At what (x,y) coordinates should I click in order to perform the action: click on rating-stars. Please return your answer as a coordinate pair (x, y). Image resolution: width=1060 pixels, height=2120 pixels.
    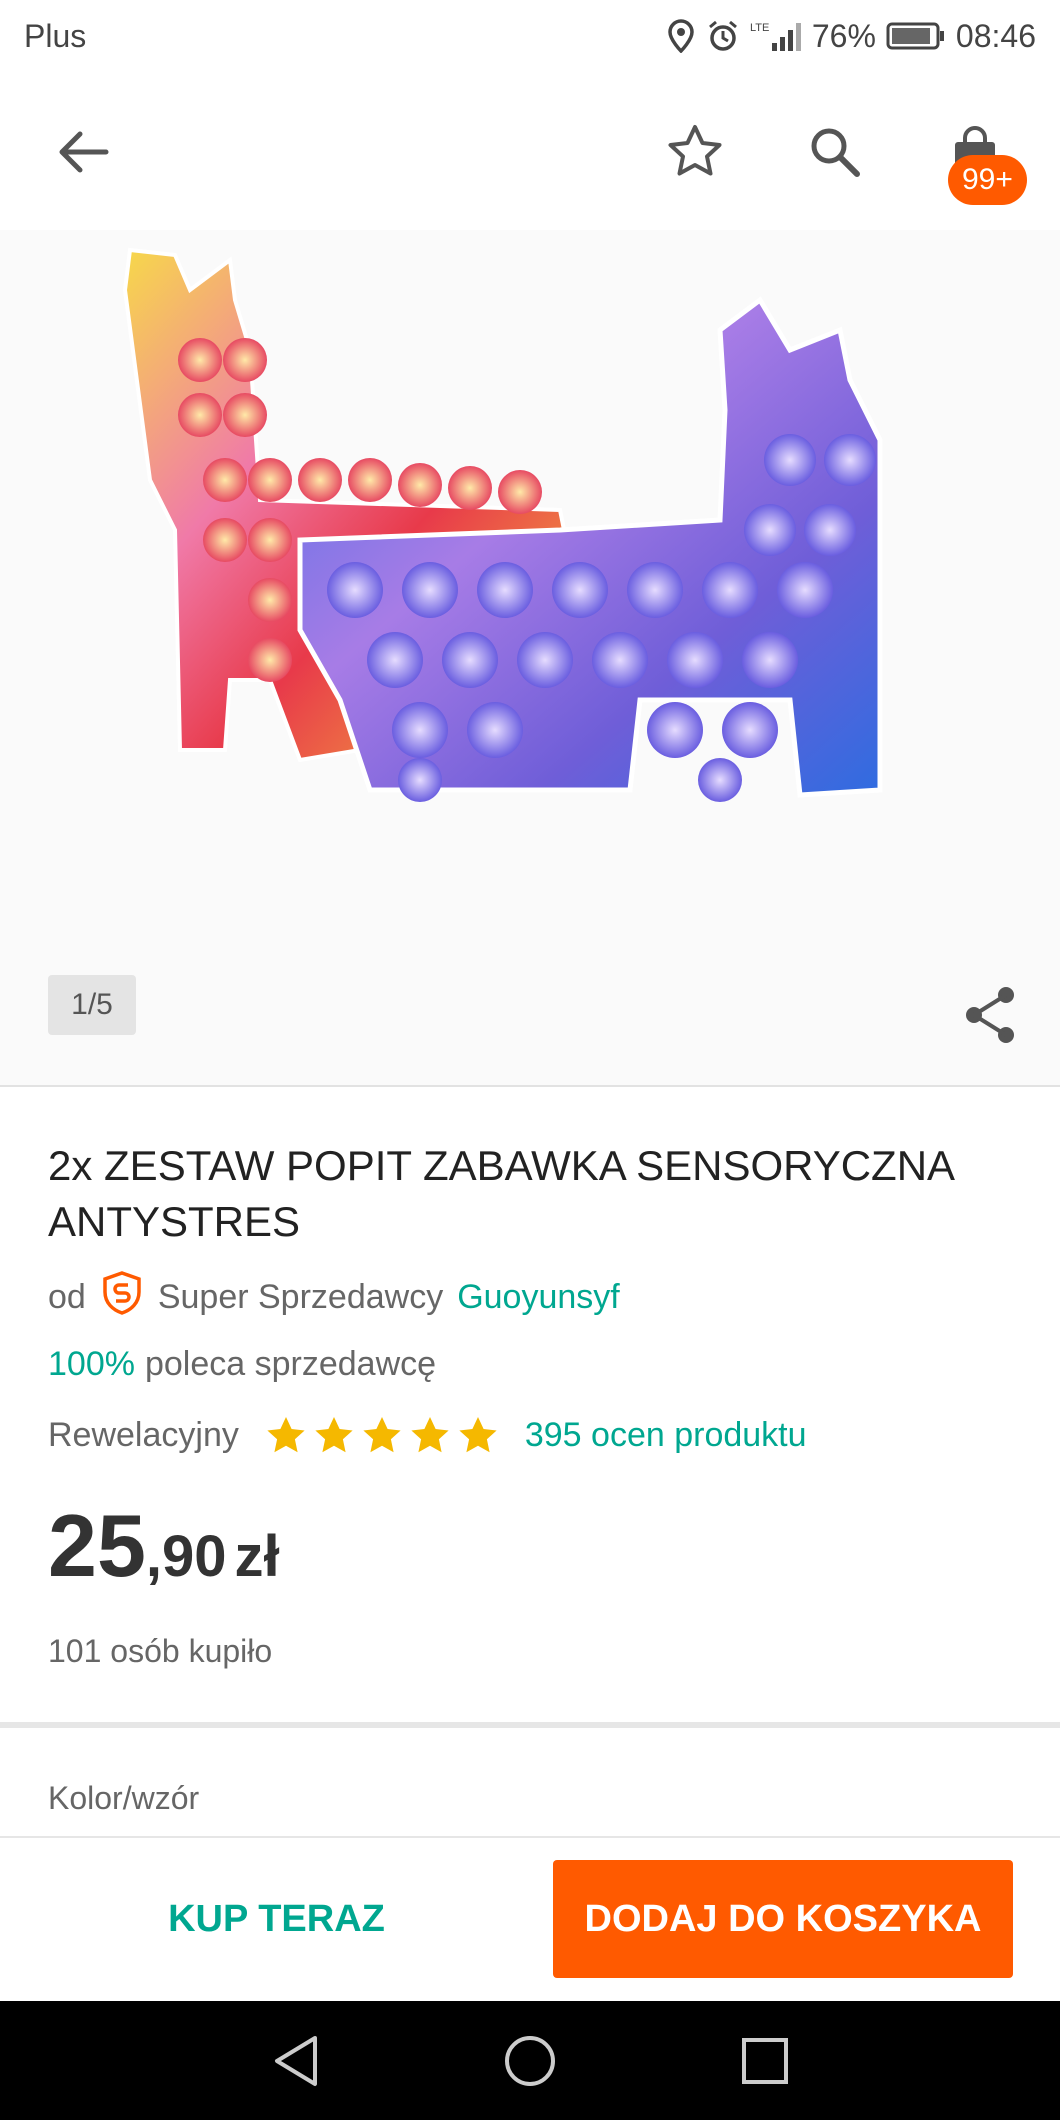
    Looking at the image, I should click on (382, 1435).